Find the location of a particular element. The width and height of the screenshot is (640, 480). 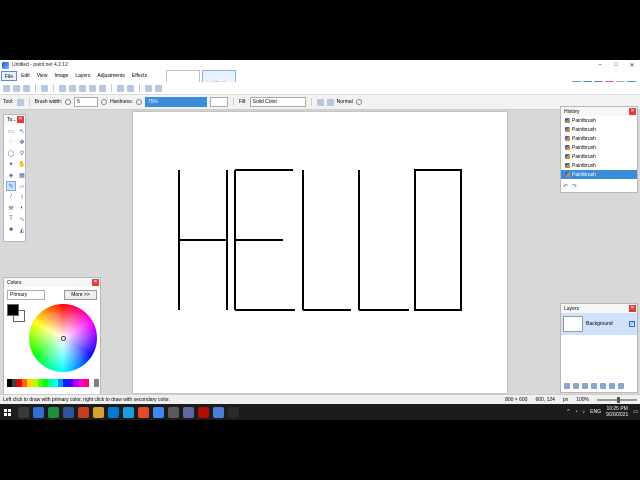

tools-panel-close-icon: ✕ is located at coordinates (20, 119).